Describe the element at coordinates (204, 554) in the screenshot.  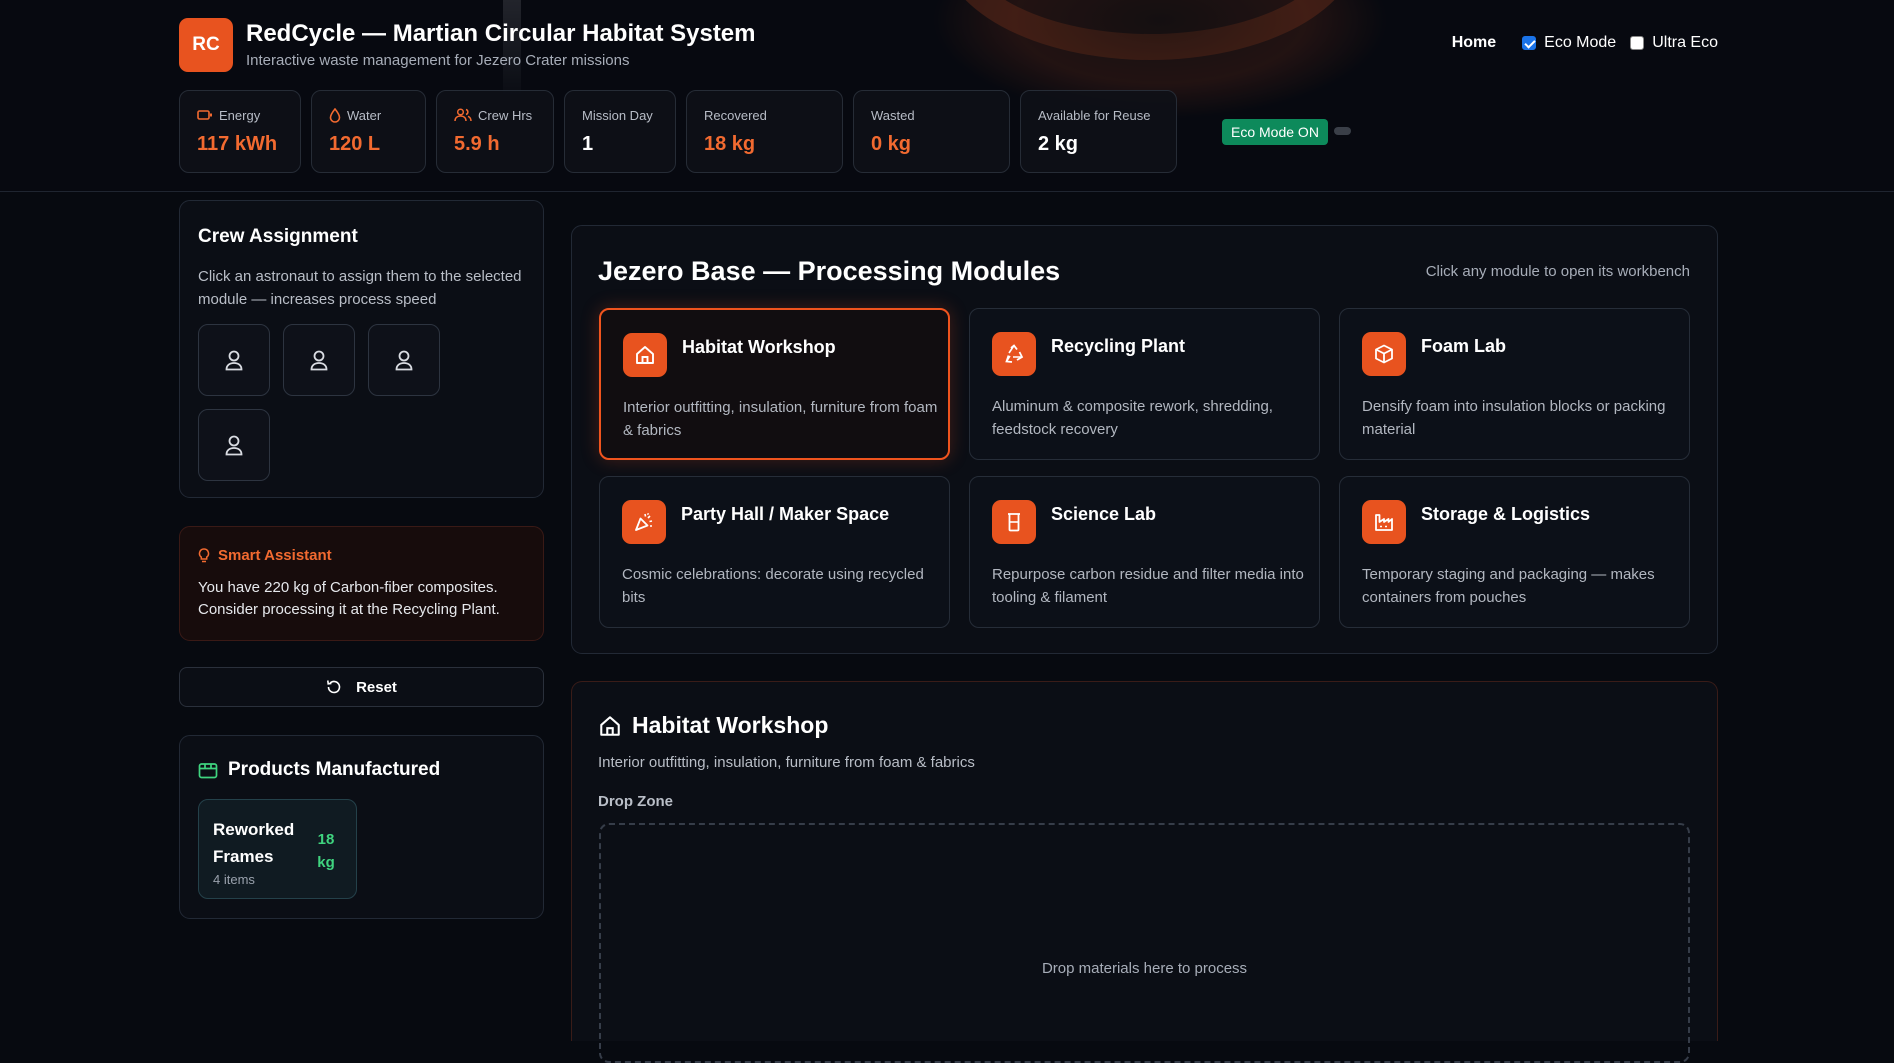
I see `lightbulb-icon` at that location.